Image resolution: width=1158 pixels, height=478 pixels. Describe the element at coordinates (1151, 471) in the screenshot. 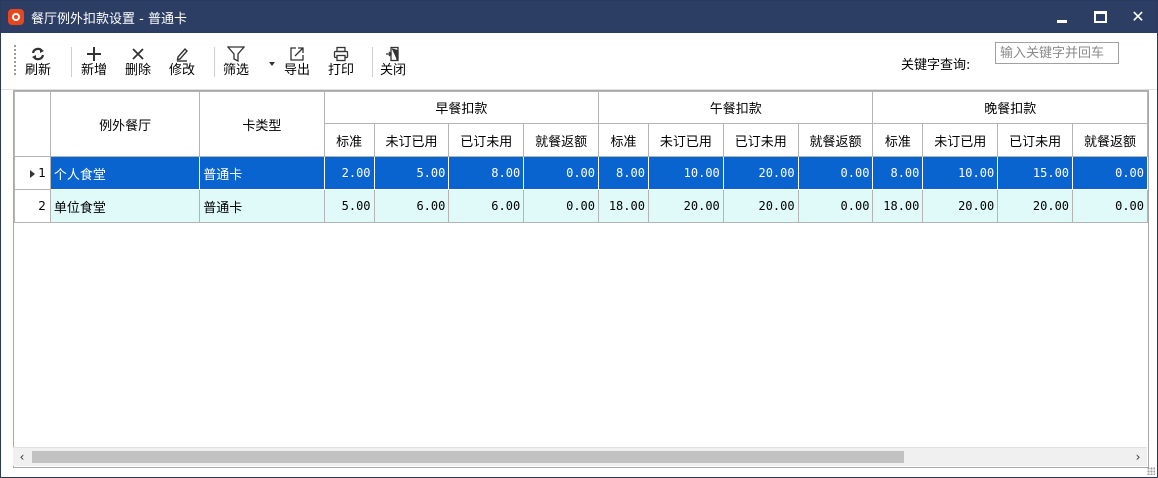

I see `resize-grip-icon` at that location.